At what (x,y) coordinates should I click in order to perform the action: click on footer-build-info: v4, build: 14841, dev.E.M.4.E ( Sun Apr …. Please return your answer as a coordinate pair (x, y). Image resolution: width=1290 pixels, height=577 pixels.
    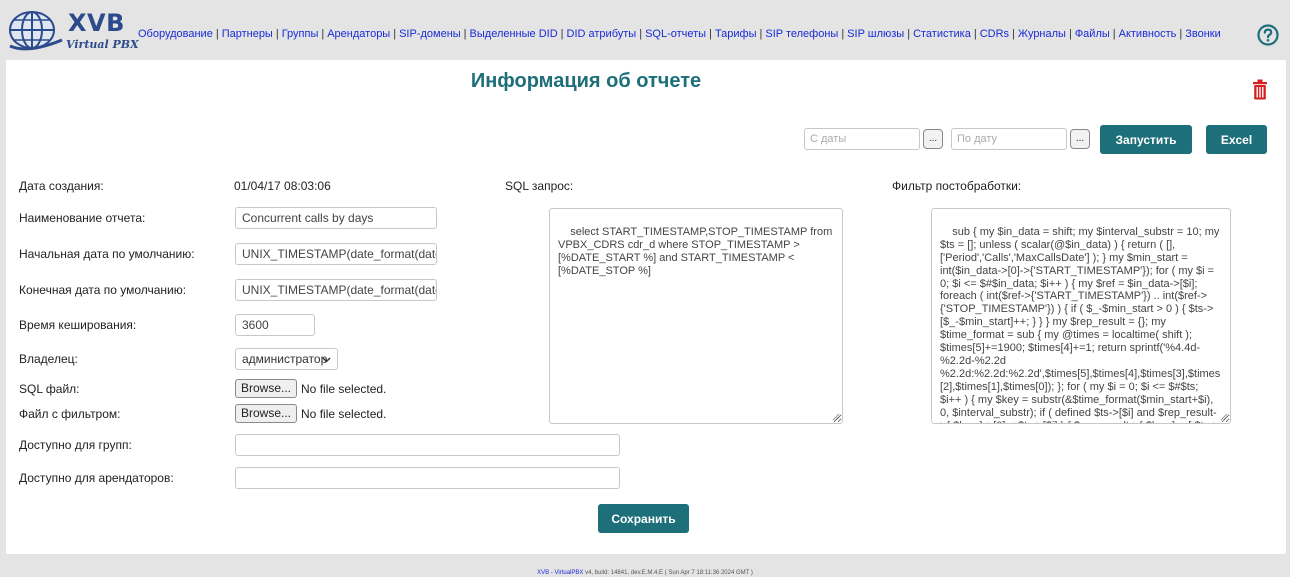
    Looking at the image, I should click on (668, 573).